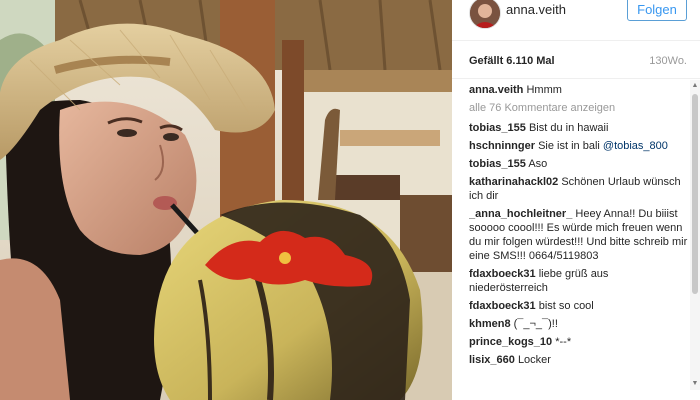 The image size is (700, 400). What do you see at coordinates (520, 214) in the screenshot?
I see `comment-username: _anna_hochleitner_` at bounding box center [520, 214].